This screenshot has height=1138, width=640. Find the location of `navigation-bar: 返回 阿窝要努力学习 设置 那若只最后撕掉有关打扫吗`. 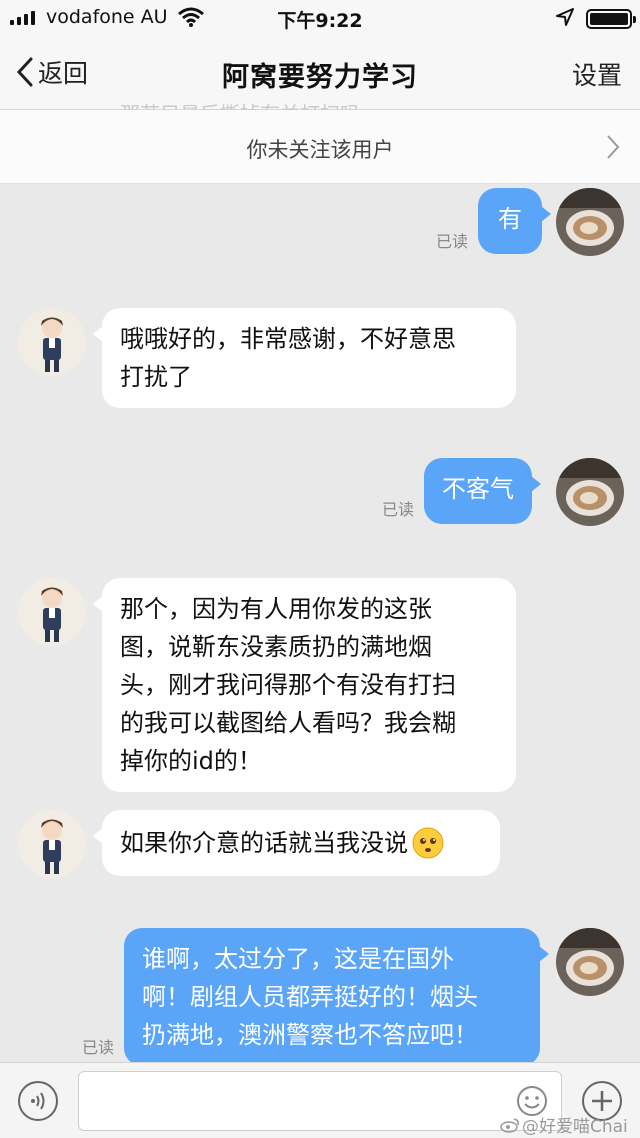

navigation-bar: 返回 阿窝要努力学习 设置 那若只最后撕掉有关打扫吗 is located at coordinates (320, 81).